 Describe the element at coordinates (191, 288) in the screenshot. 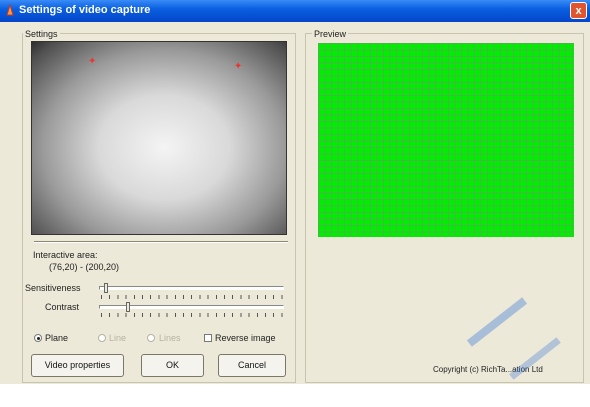

I see `sensitiveness-track` at that location.